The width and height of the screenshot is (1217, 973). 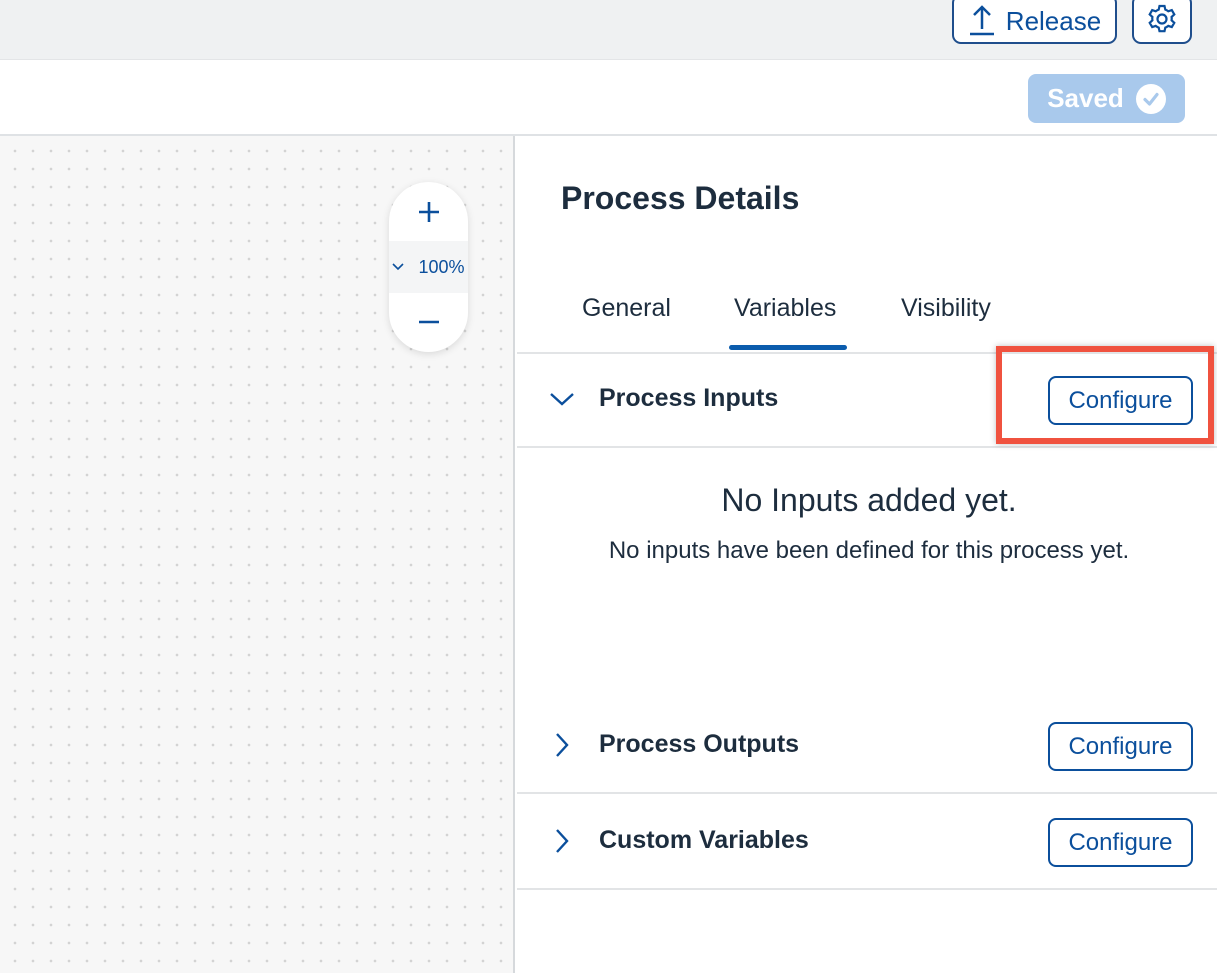 I want to click on saved-button: Saved, so click(x=1106, y=98).